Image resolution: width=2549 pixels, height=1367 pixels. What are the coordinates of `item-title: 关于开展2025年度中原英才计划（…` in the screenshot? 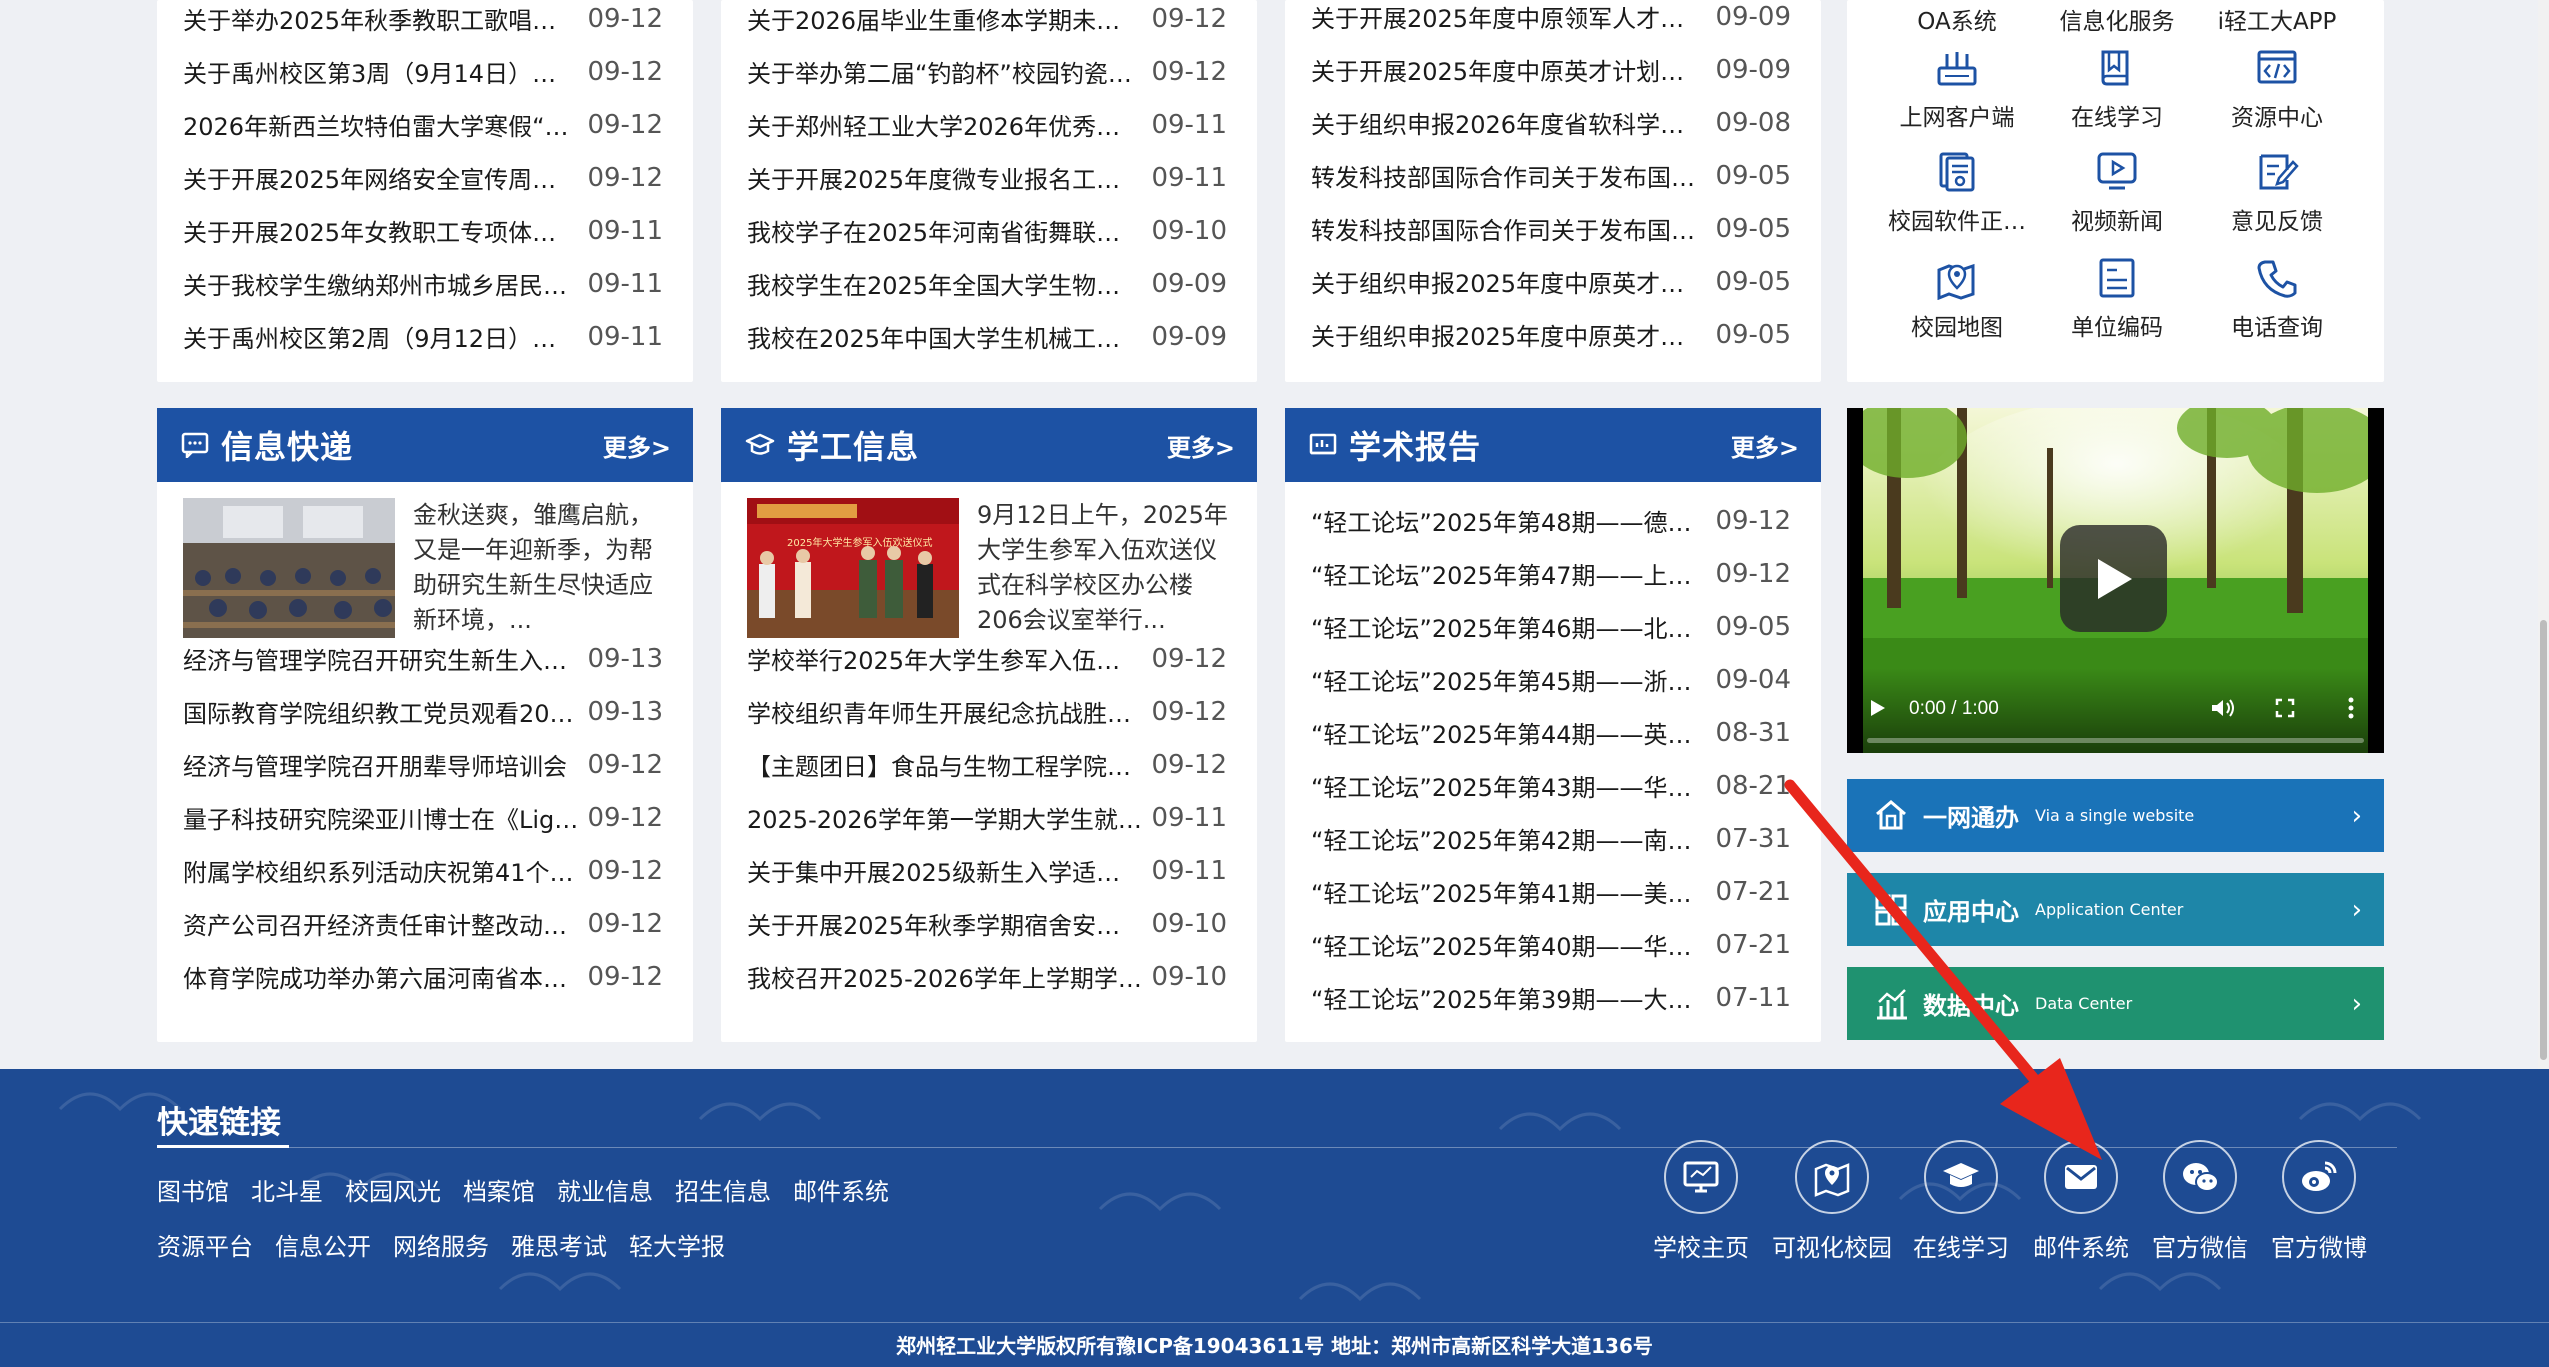 It's located at (1513, 69).